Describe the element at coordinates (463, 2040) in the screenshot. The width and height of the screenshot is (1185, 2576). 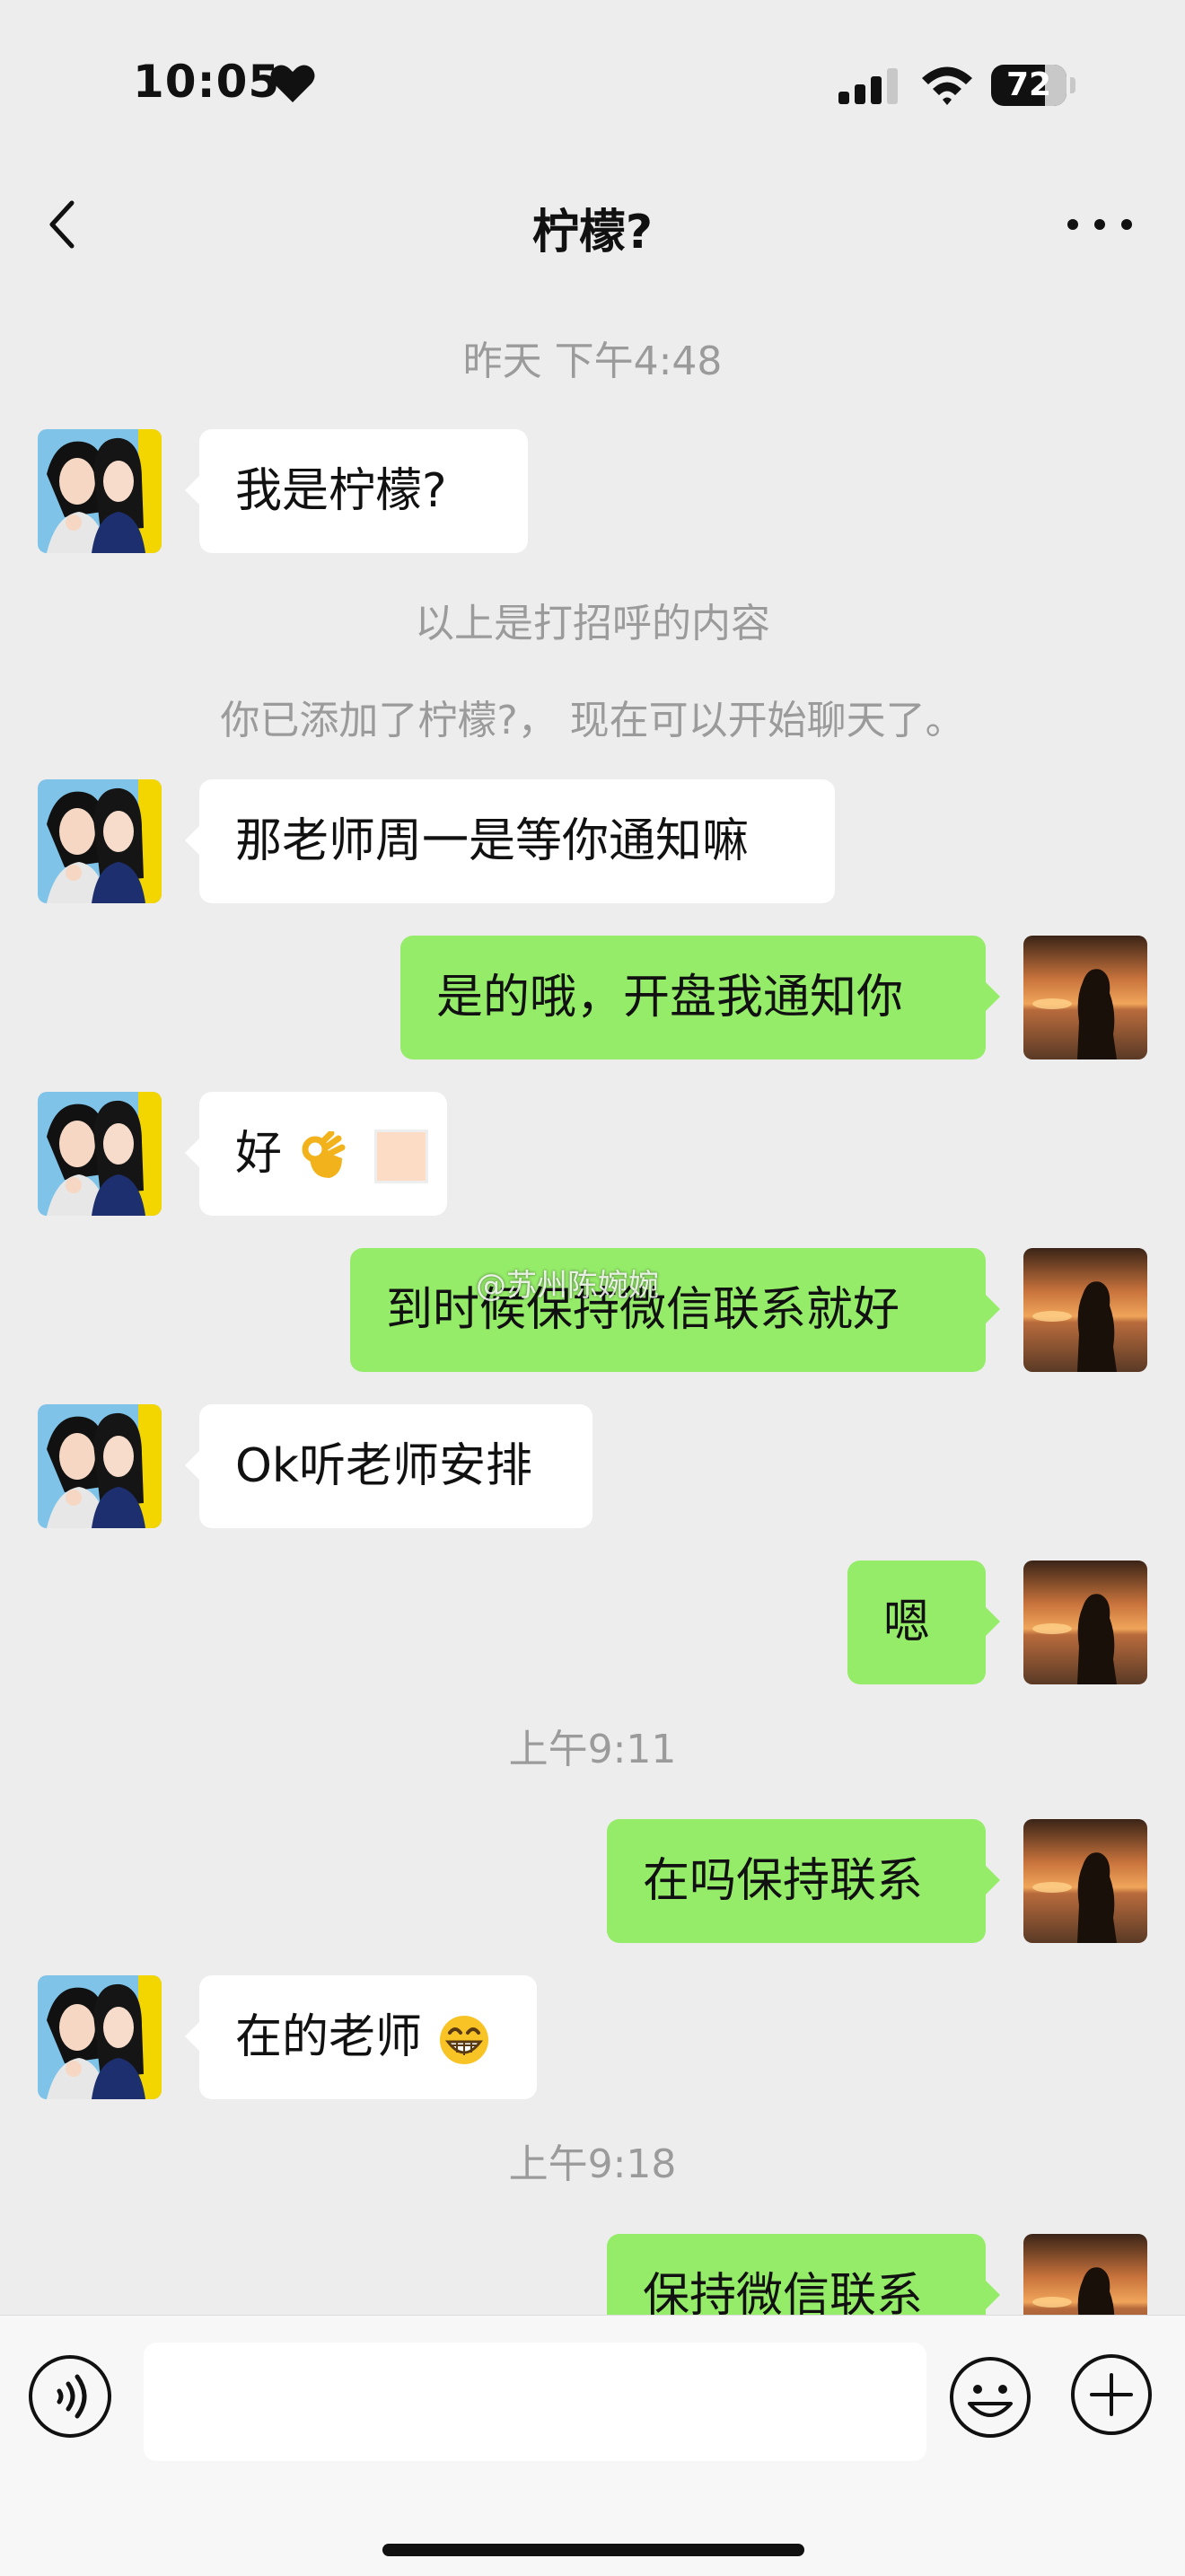
I see `grinning-emoji-icon` at that location.